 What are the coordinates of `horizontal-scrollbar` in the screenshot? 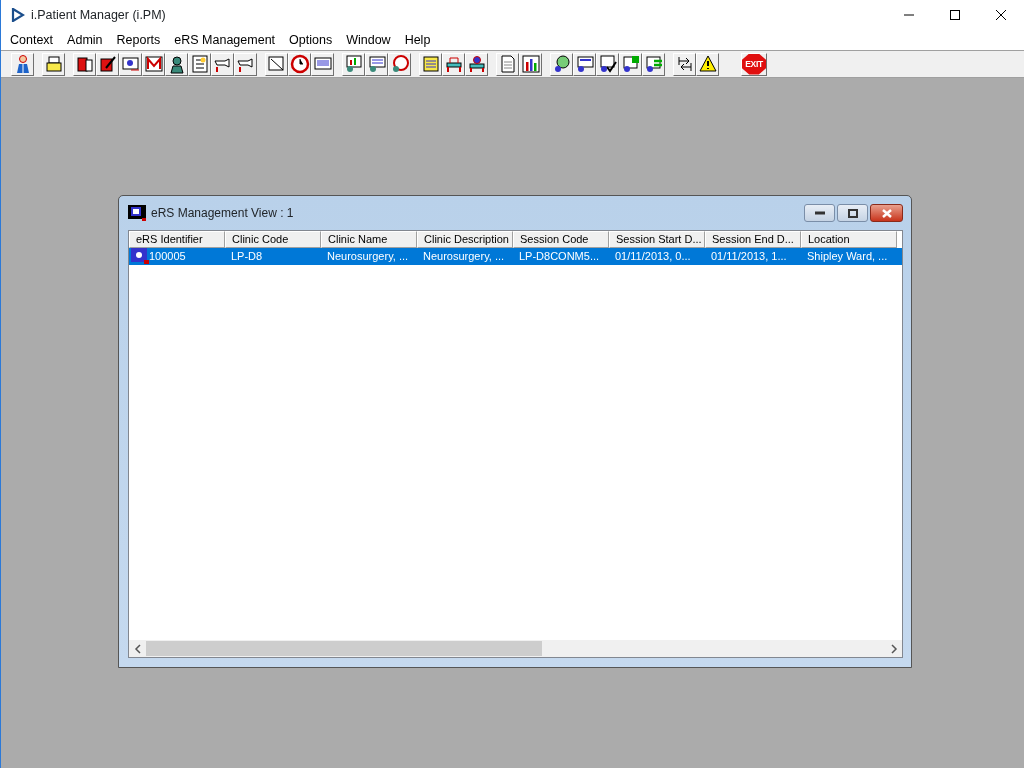 It's located at (515, 648).